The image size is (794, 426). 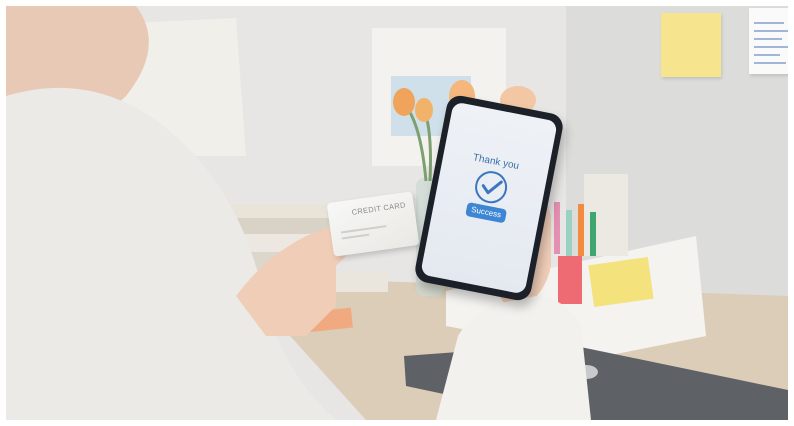 What do you see at coordinates (570, 280) in the screenshot?
I see `pink-notes` at bounding box center [570, 280].